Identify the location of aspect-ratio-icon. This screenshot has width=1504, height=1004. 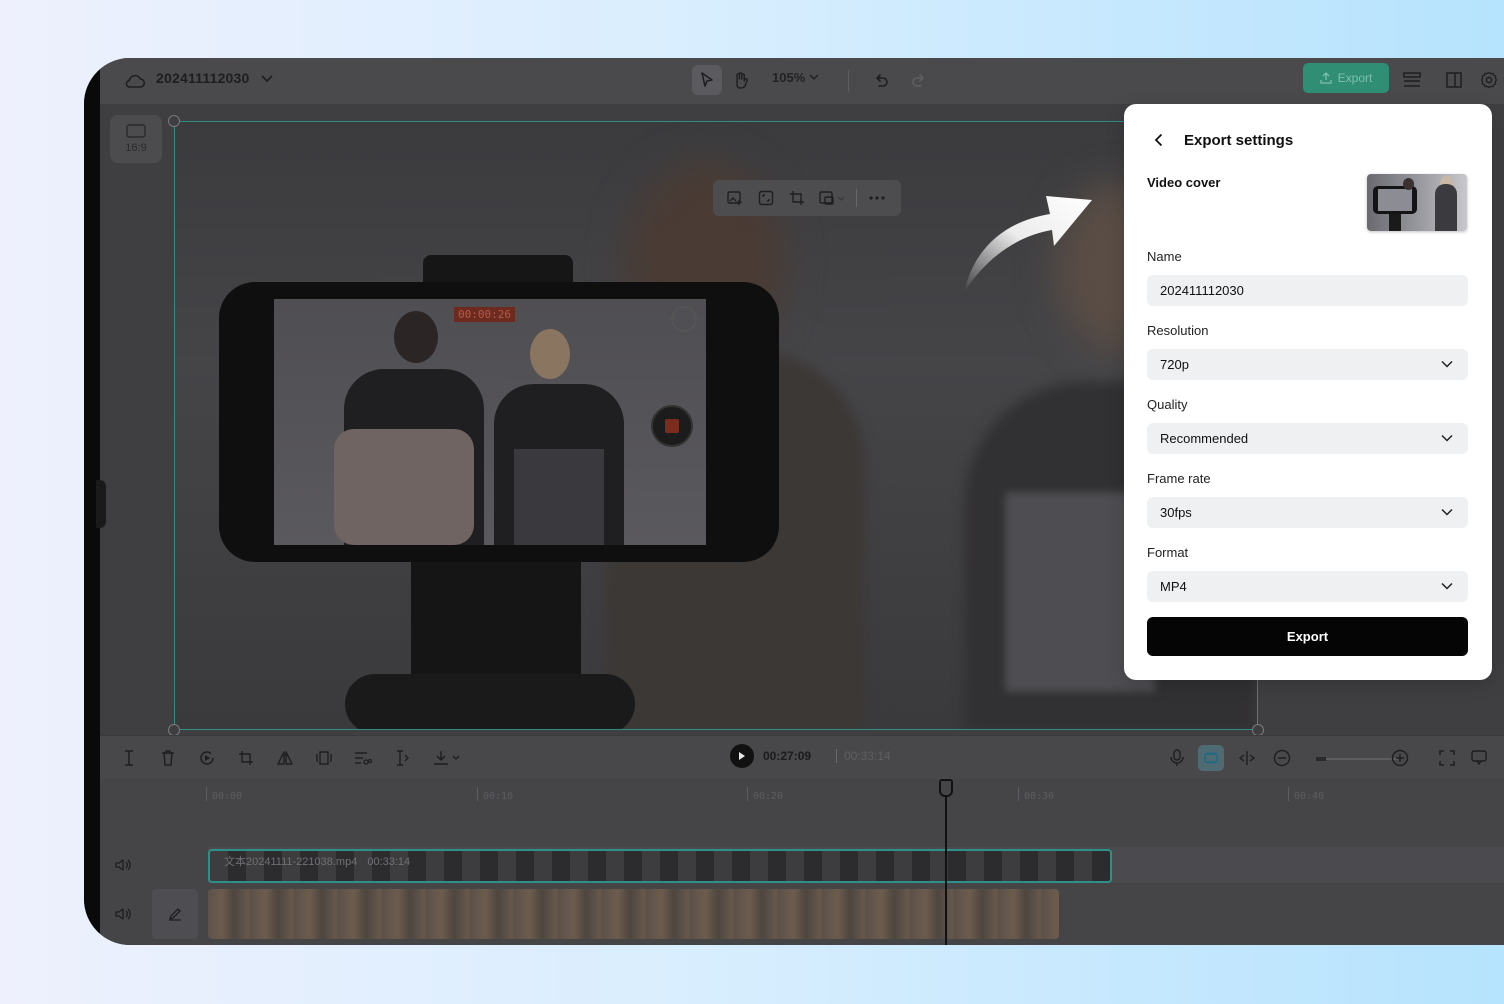
(136, 131).